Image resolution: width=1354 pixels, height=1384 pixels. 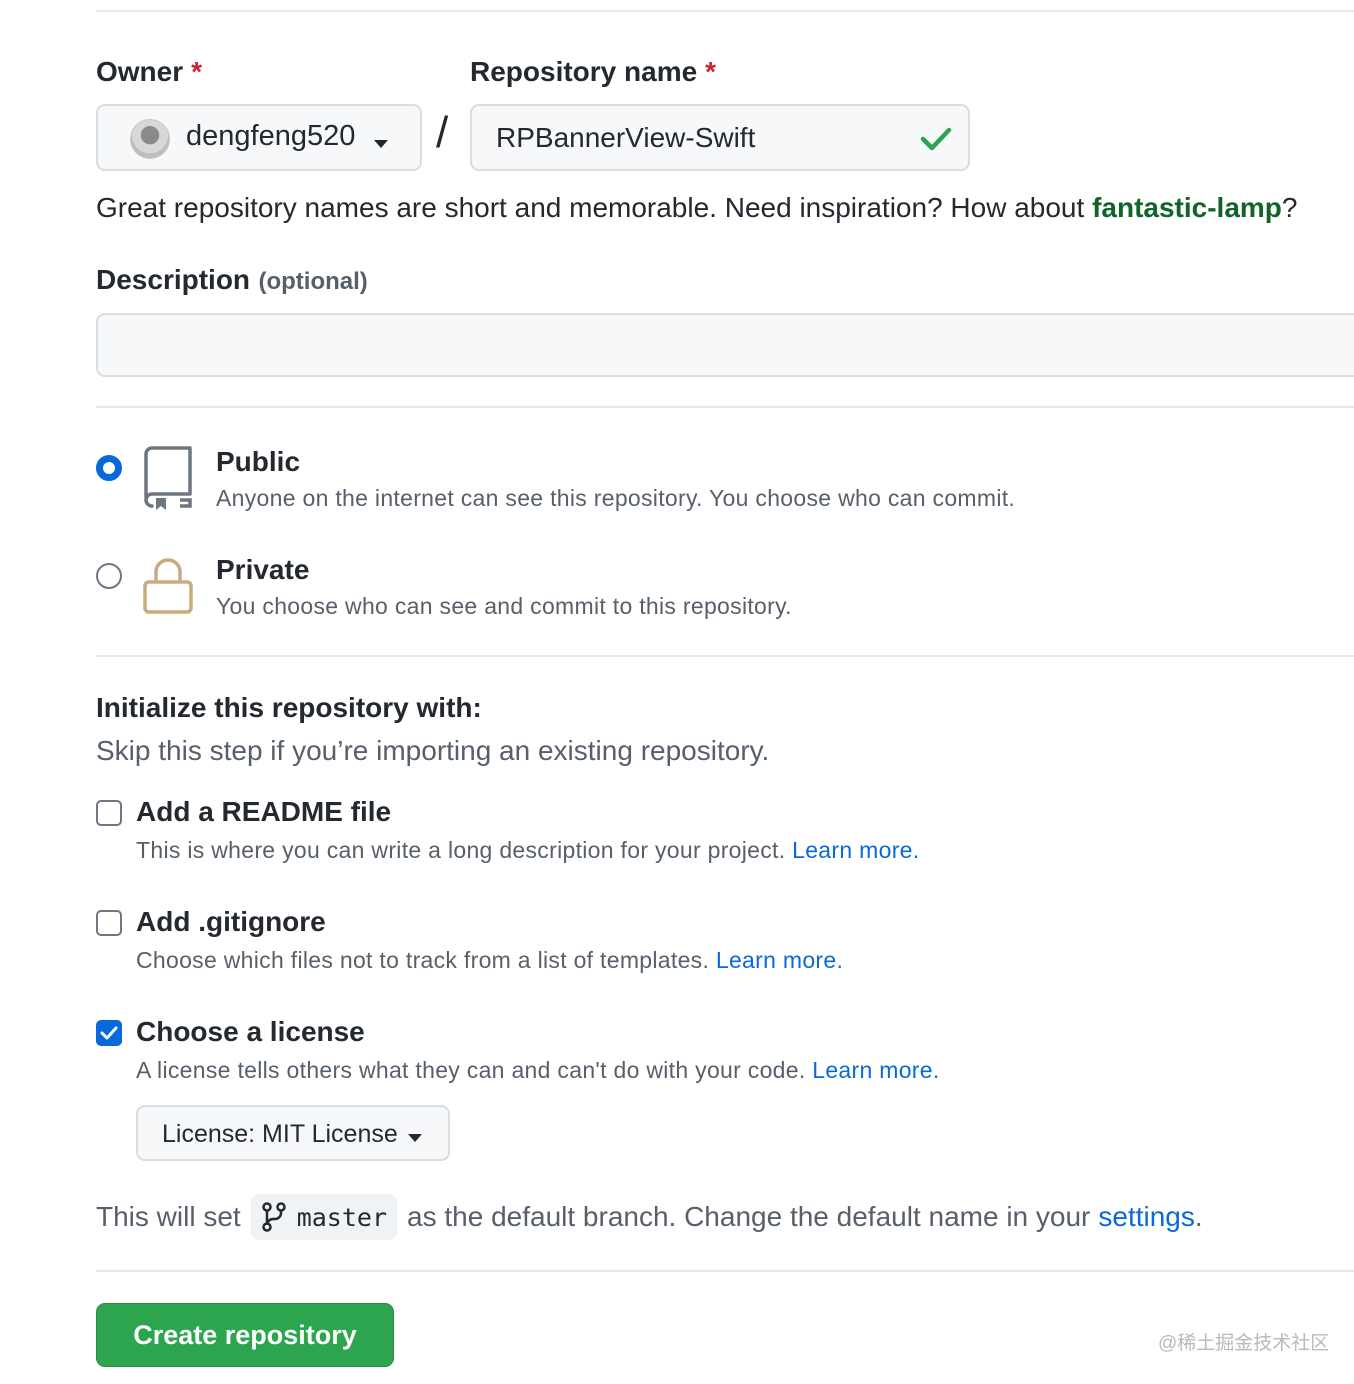 I want to click on owner-label: Owner *, so click(x=149, y=72).